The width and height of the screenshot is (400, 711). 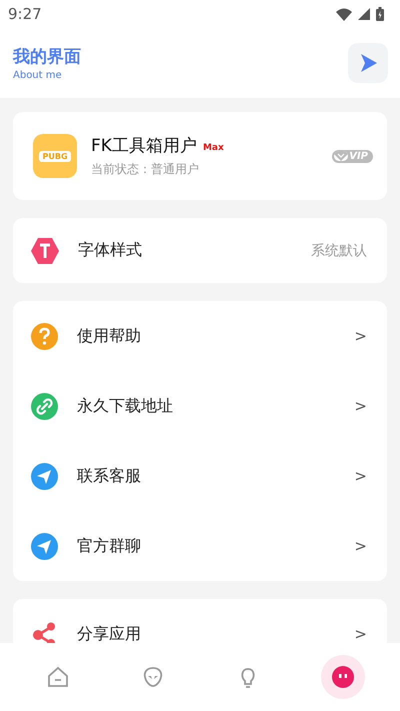 What do you see at coordinates (200, 406) in the screenshot?
I see `menu-item: 永久下载地址 >` at bounding box center [200, 406].